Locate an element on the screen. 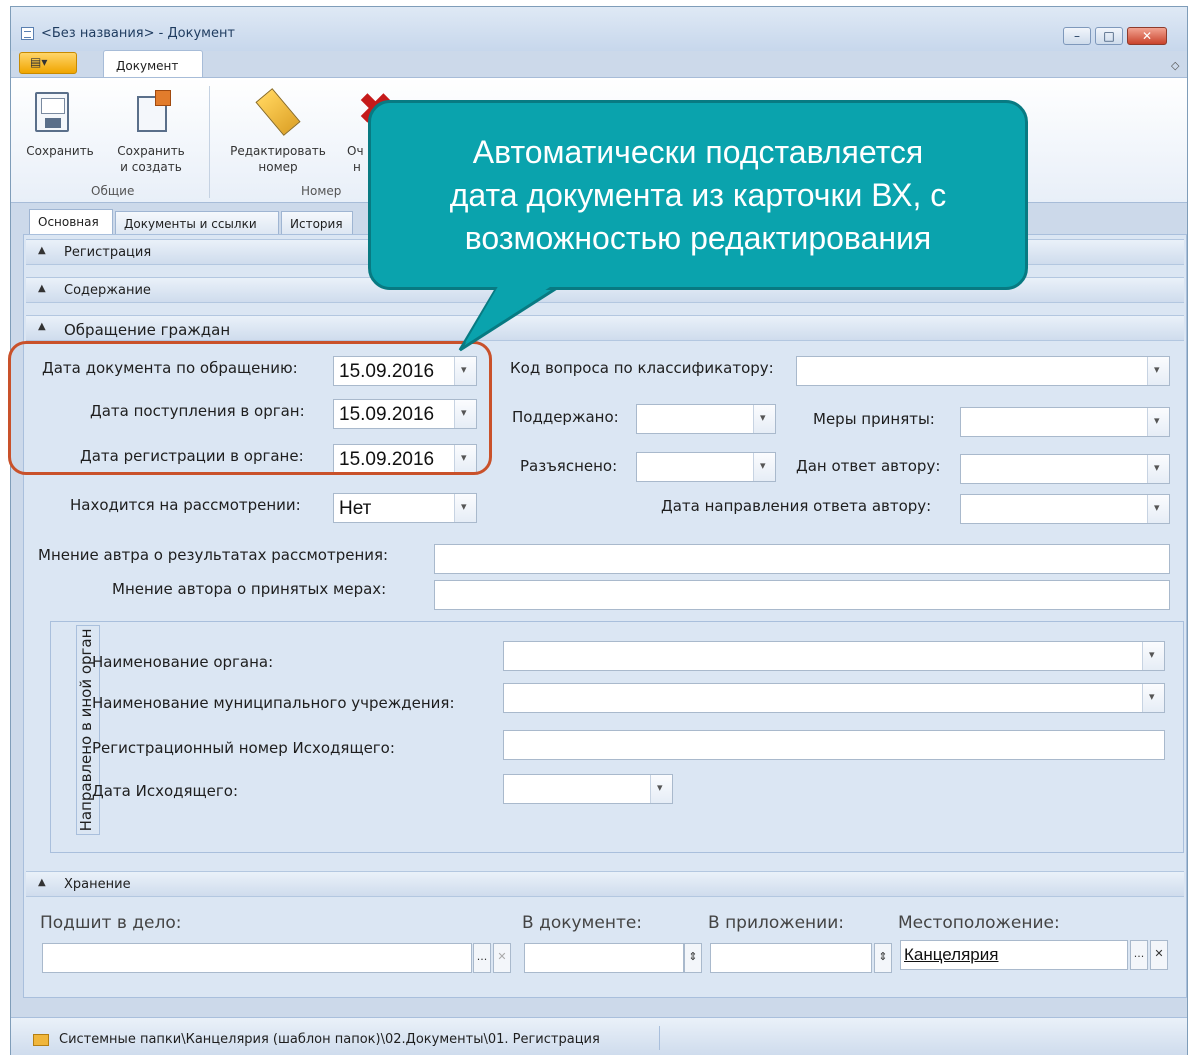 This screenshot has width=1188, height=1055. opinion-results-input is located at coordinates (802, 559).